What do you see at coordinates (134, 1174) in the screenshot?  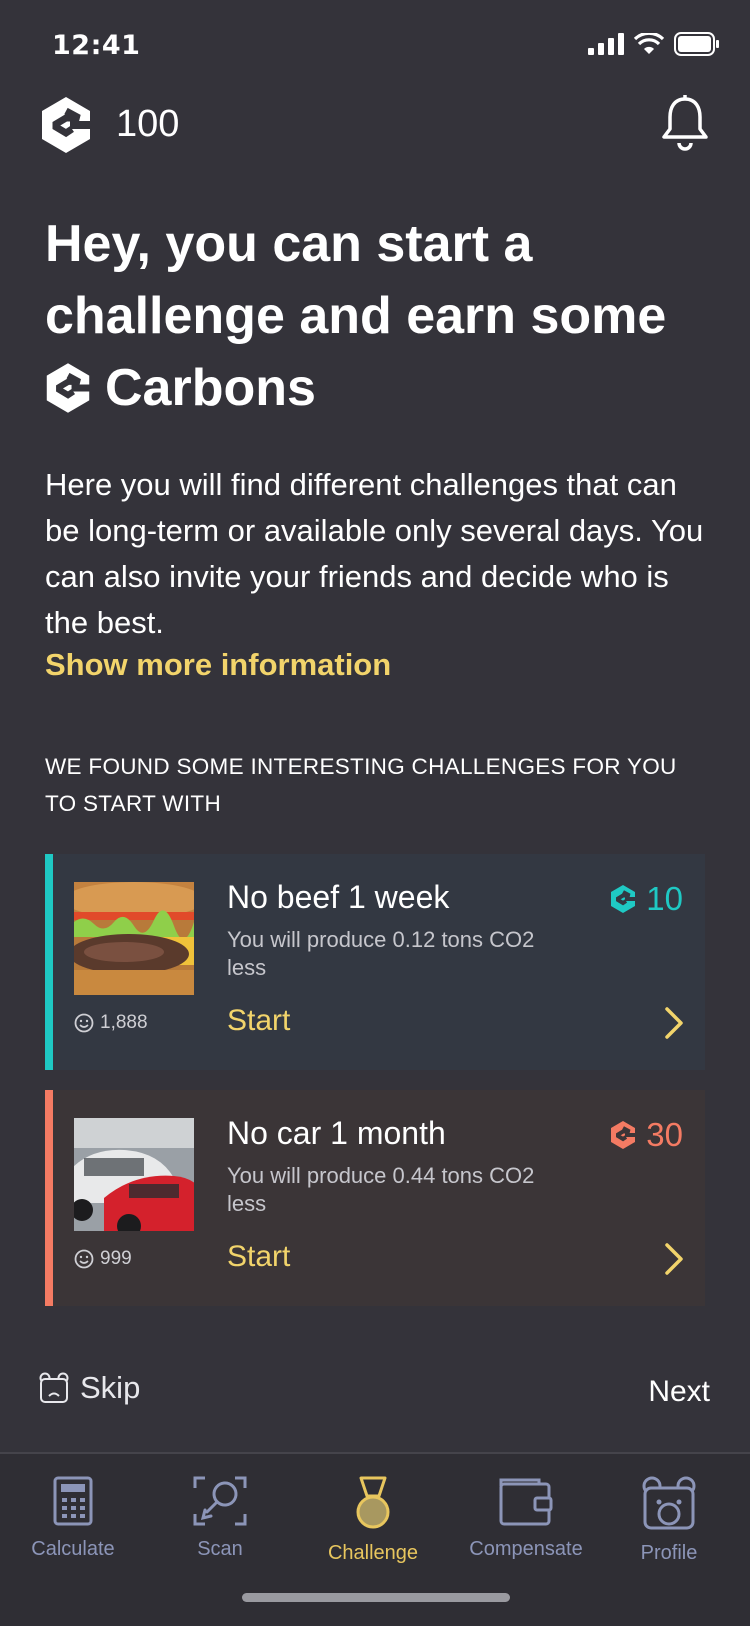 I see `cars-image` at bounding box center [134, 1174].